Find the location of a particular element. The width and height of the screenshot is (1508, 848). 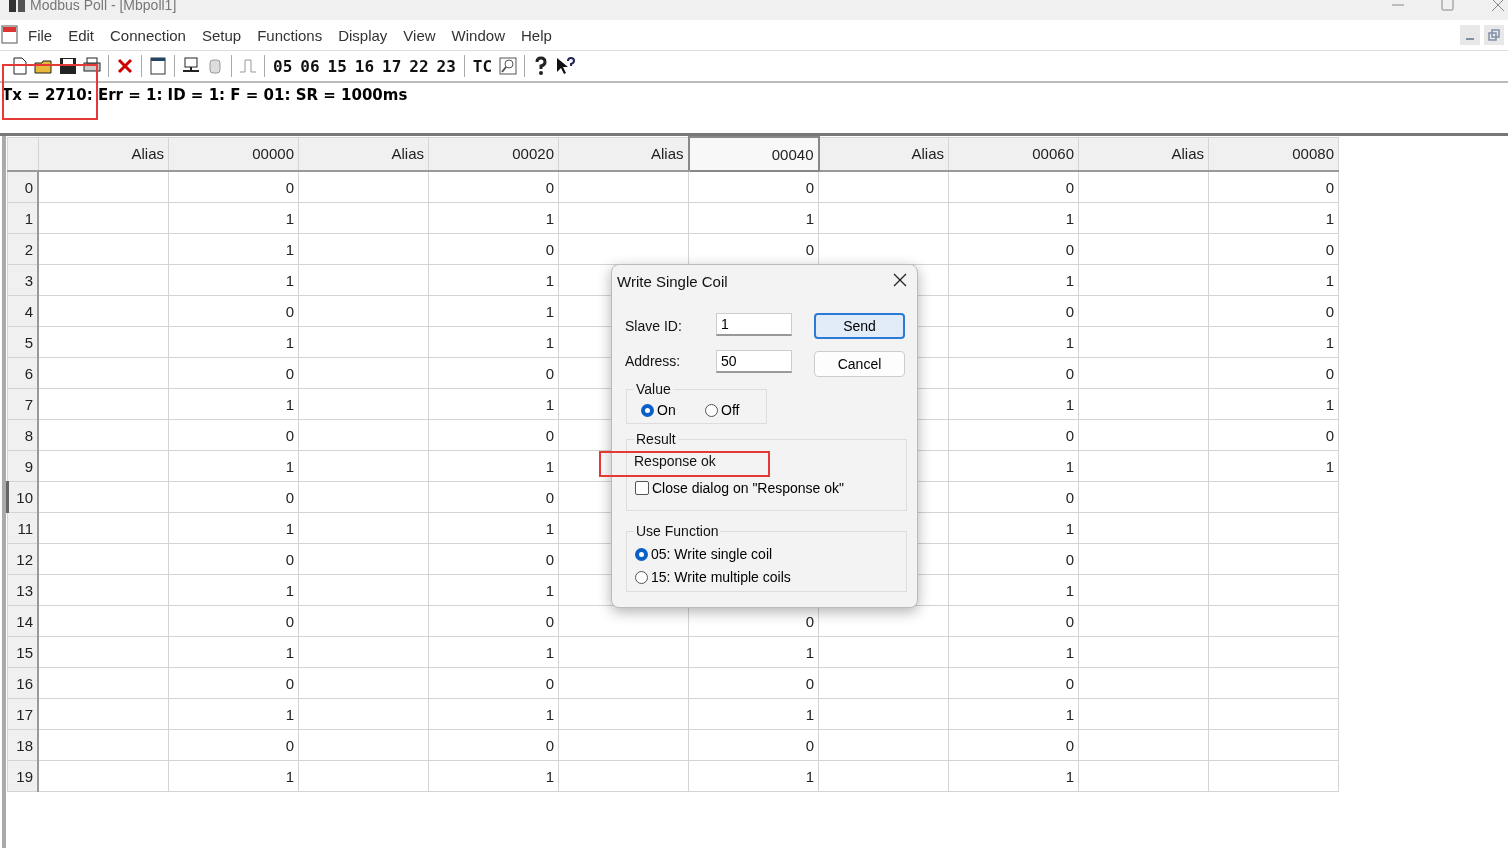

dialog-button: Send is located at coordinates (859, 326).